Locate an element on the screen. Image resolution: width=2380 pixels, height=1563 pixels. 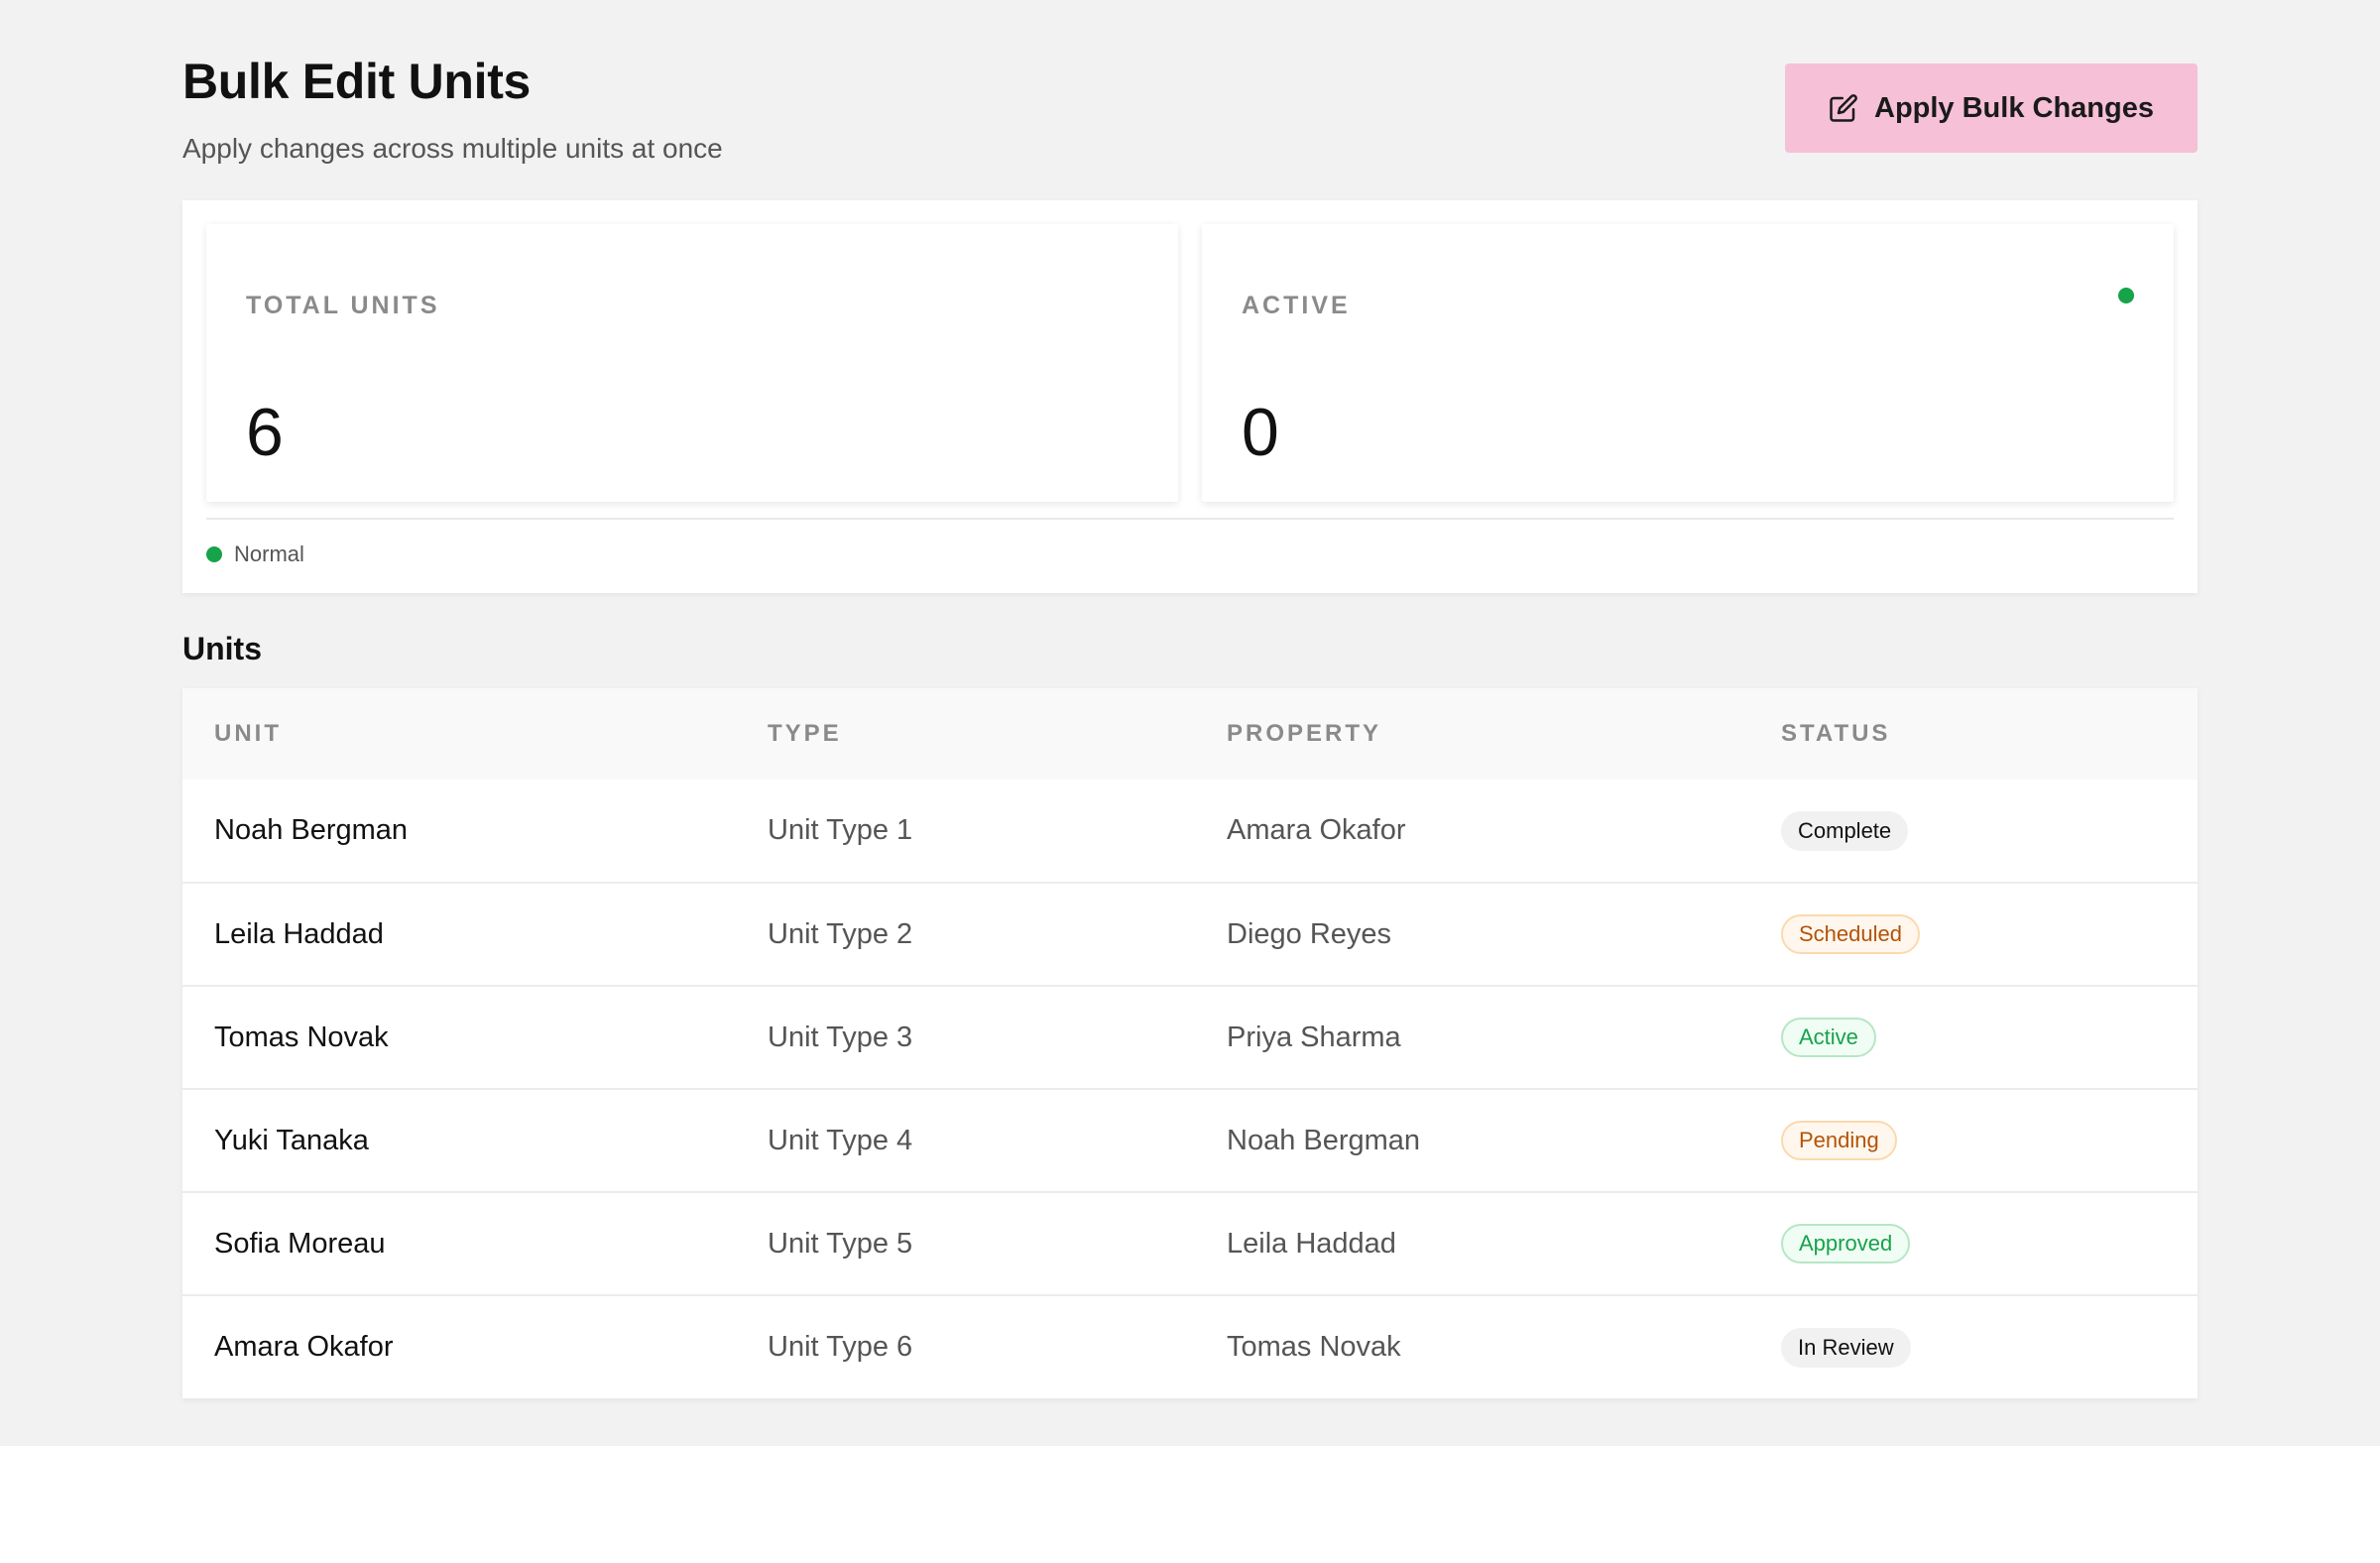
status-badge: Complete is located at coordinates (1845, 830).